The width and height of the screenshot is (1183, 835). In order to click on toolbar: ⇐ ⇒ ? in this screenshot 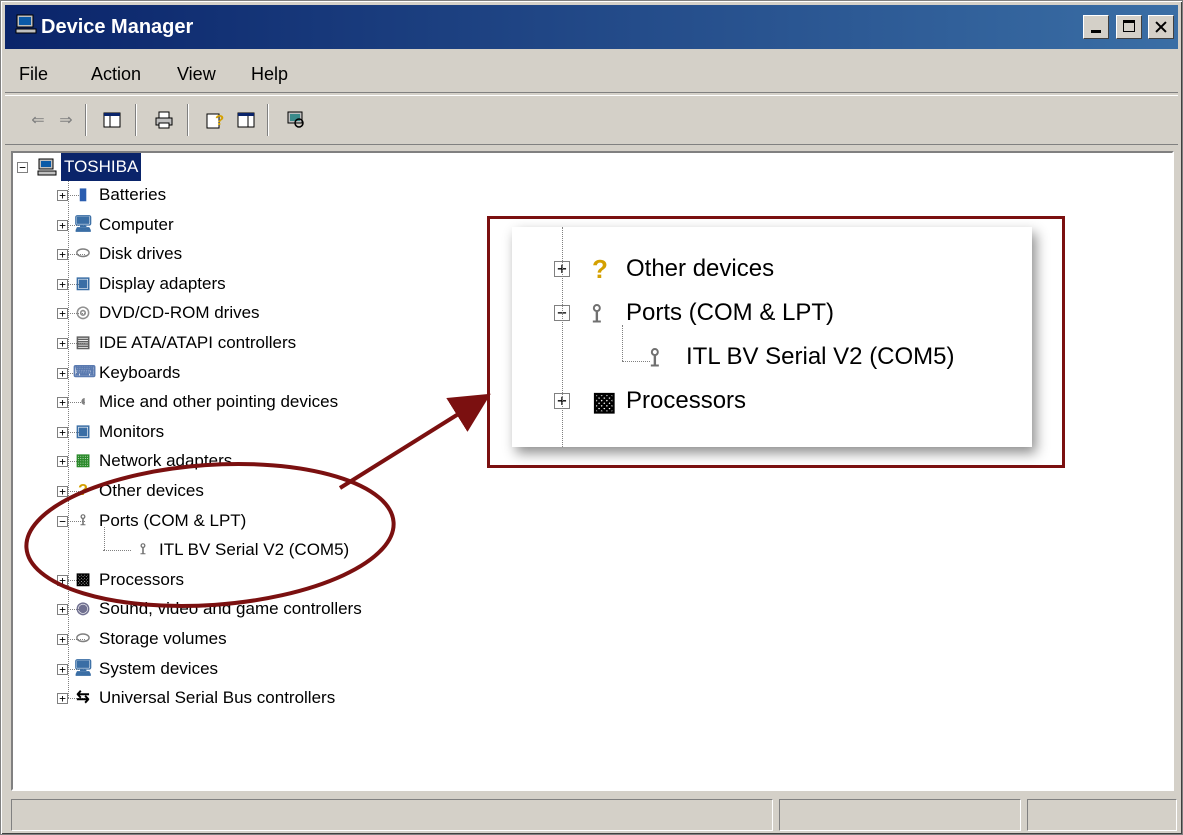, I will do `click(591, 120)`.